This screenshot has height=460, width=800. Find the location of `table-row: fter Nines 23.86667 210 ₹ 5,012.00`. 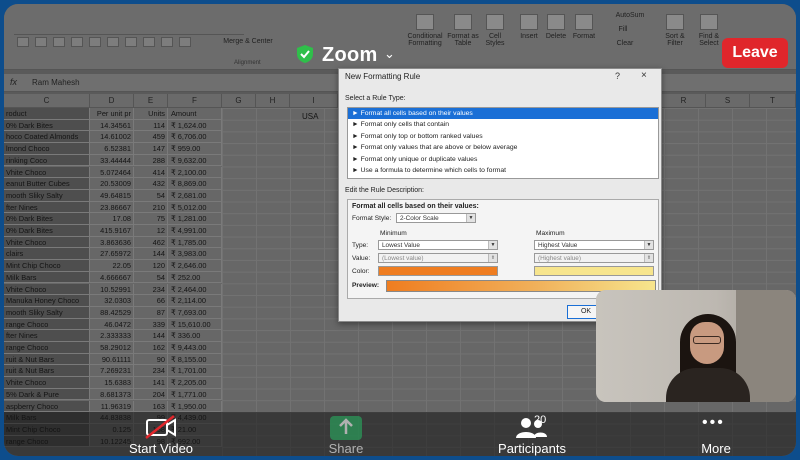

table-row: fter Nines 23.86667 210 ₹ 5,012.00 is located at coordinates (113, 207).